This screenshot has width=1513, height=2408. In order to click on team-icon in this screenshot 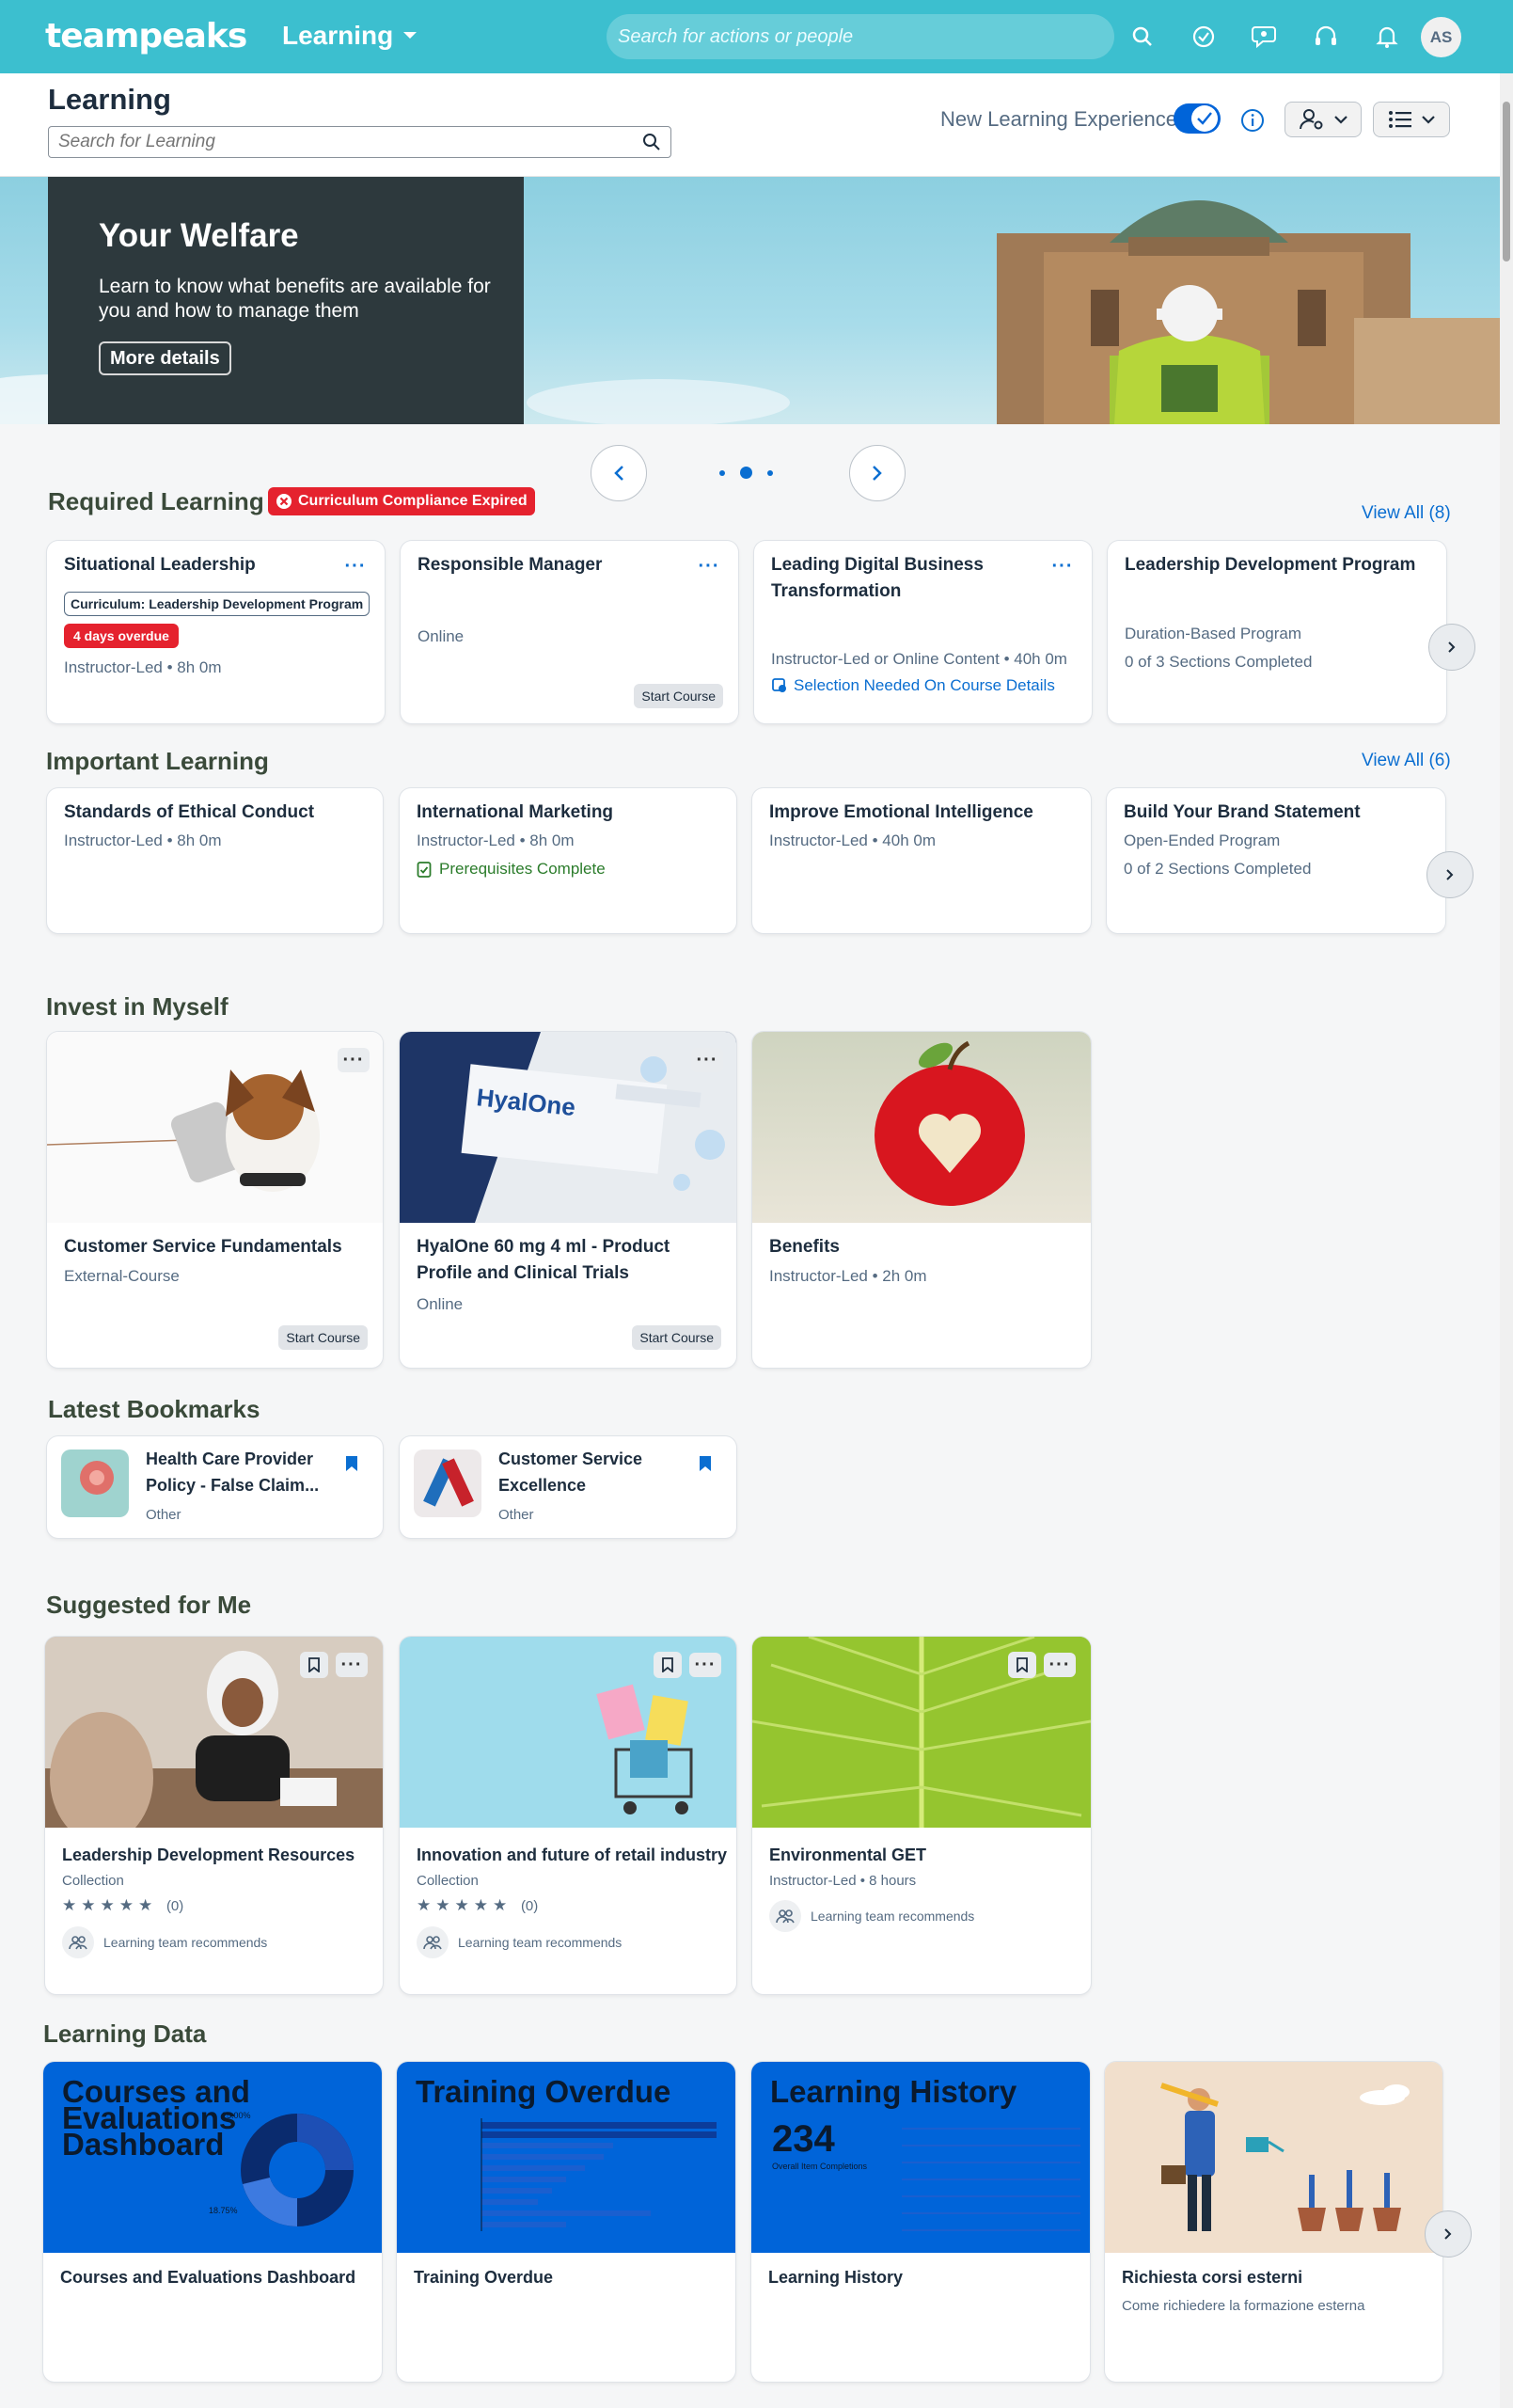, I will do `click(78, 1942)`.